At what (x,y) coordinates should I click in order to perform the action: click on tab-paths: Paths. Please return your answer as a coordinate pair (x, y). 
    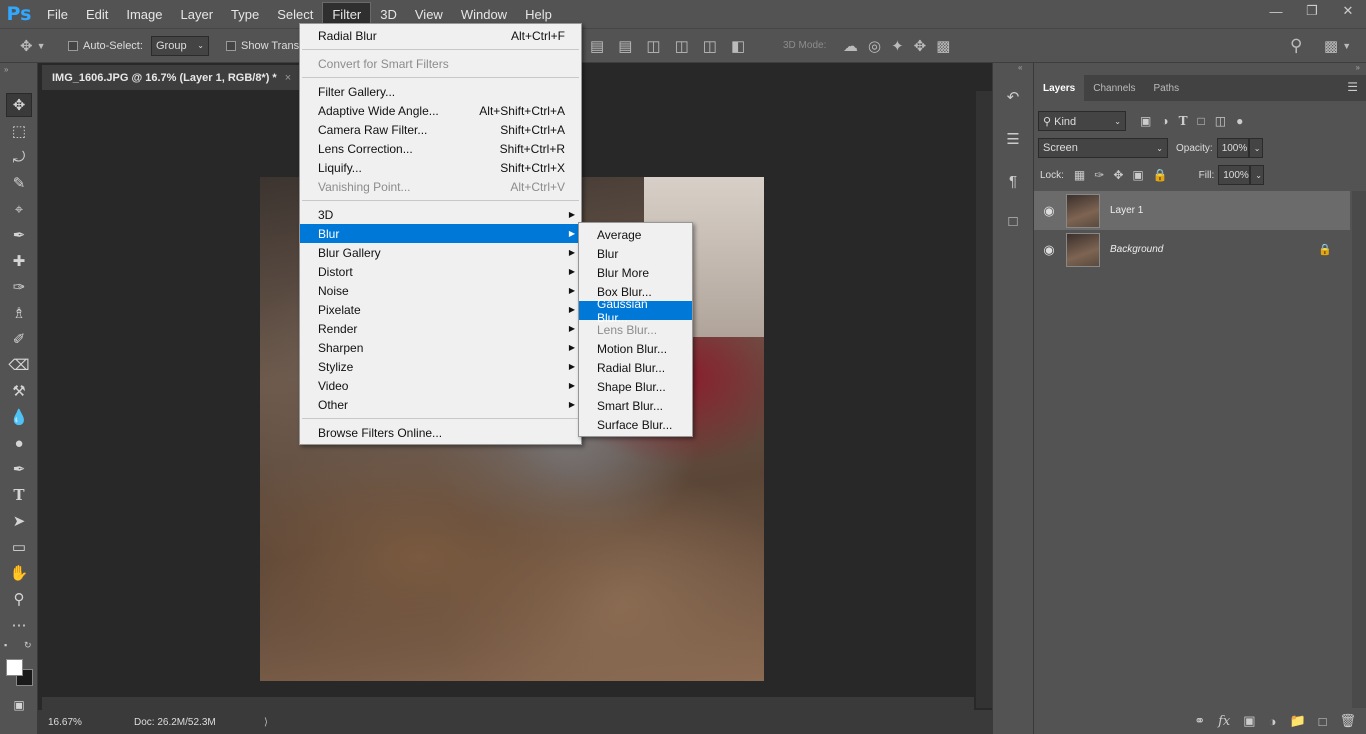
    Looking at the image, I should click on (1167, 88).